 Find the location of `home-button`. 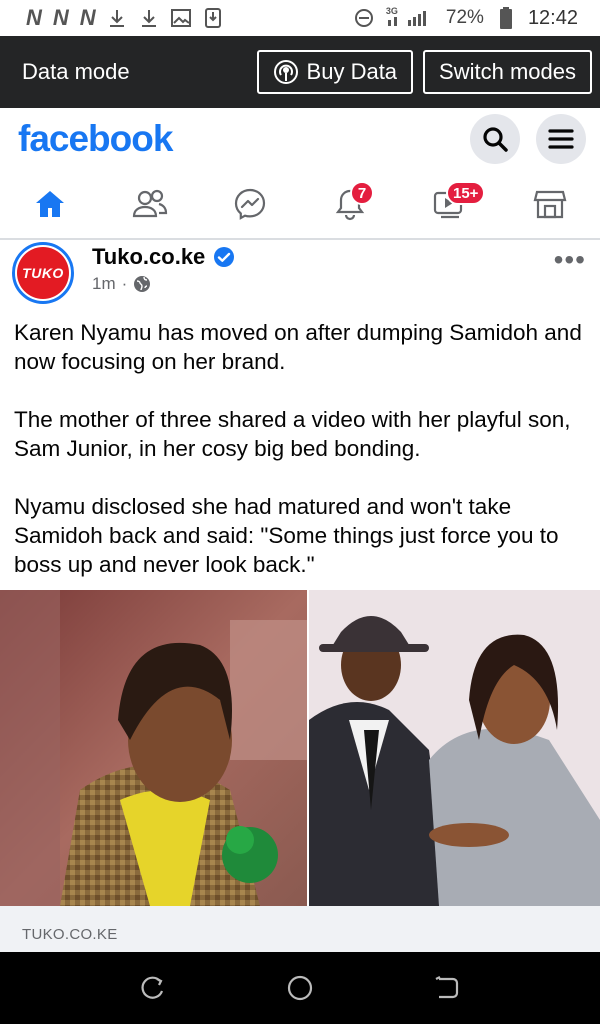

home-button is located at coordinates (300, 988).